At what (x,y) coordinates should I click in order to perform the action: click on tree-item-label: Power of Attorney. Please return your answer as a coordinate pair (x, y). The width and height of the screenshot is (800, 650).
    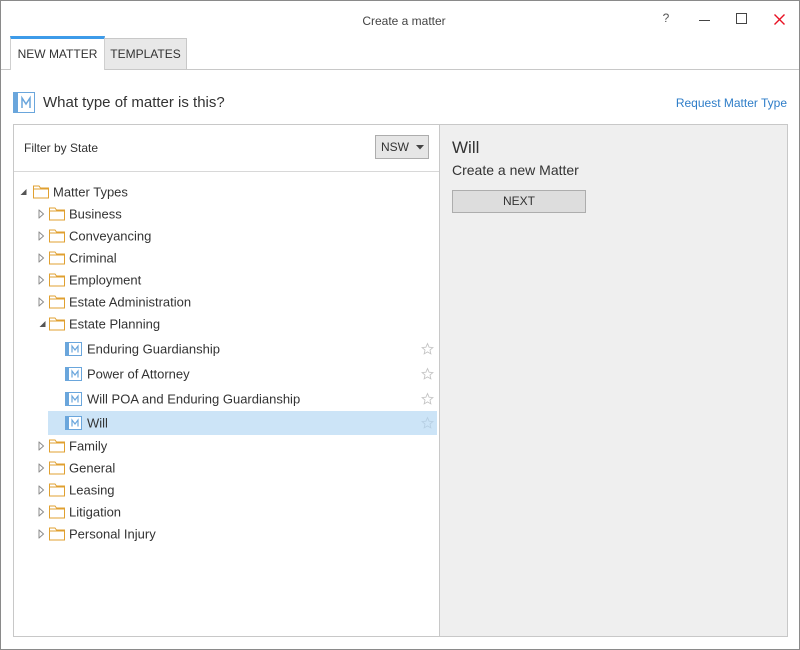
    Looking at the image, I should click on (138, 373).